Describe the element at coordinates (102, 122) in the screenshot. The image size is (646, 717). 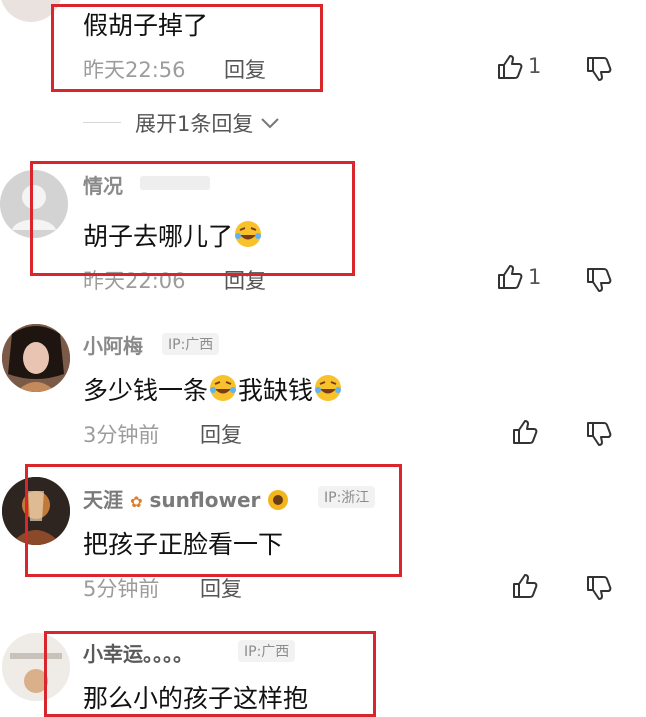
I see `divider` at that location.